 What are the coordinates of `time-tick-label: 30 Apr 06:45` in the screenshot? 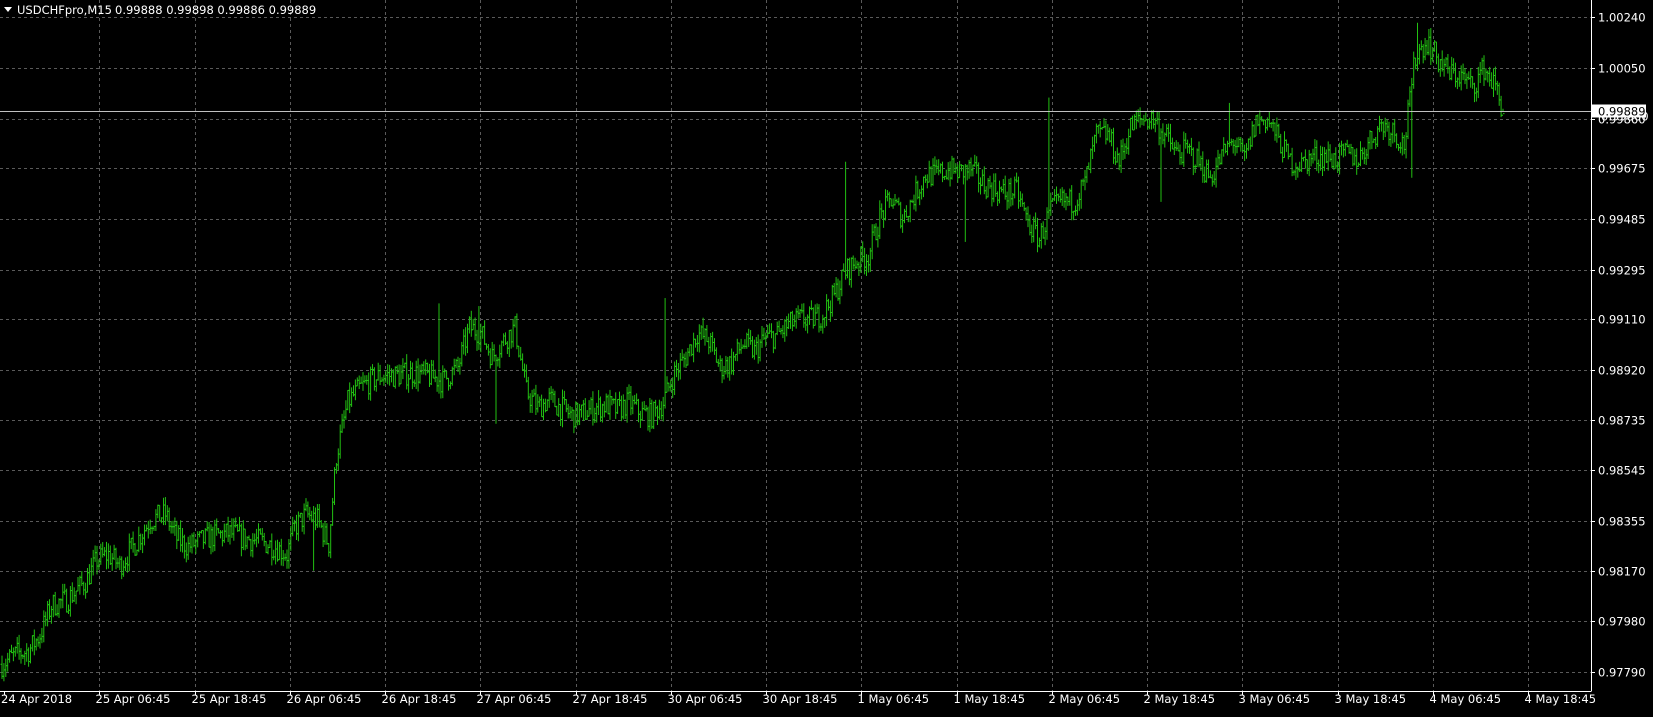 It's located at (705, 699).